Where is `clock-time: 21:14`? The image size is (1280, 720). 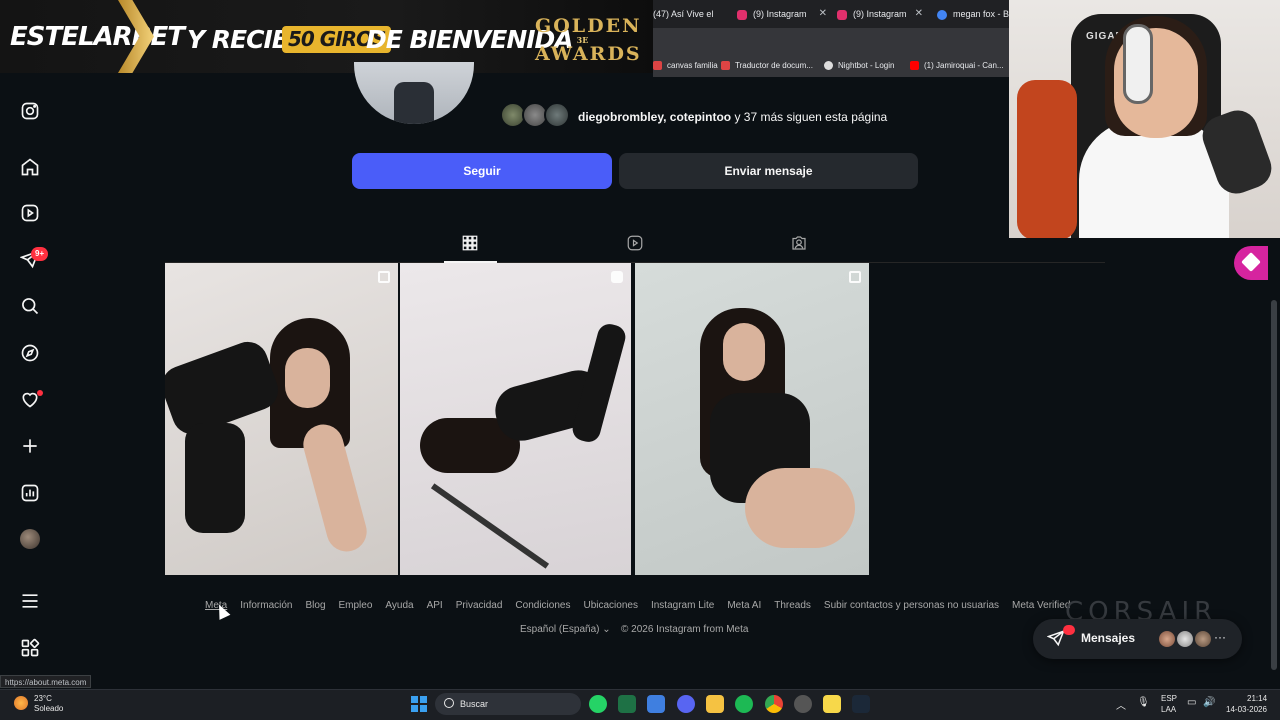
clock-time: 21:14 is located at coordinates (1257, 698).